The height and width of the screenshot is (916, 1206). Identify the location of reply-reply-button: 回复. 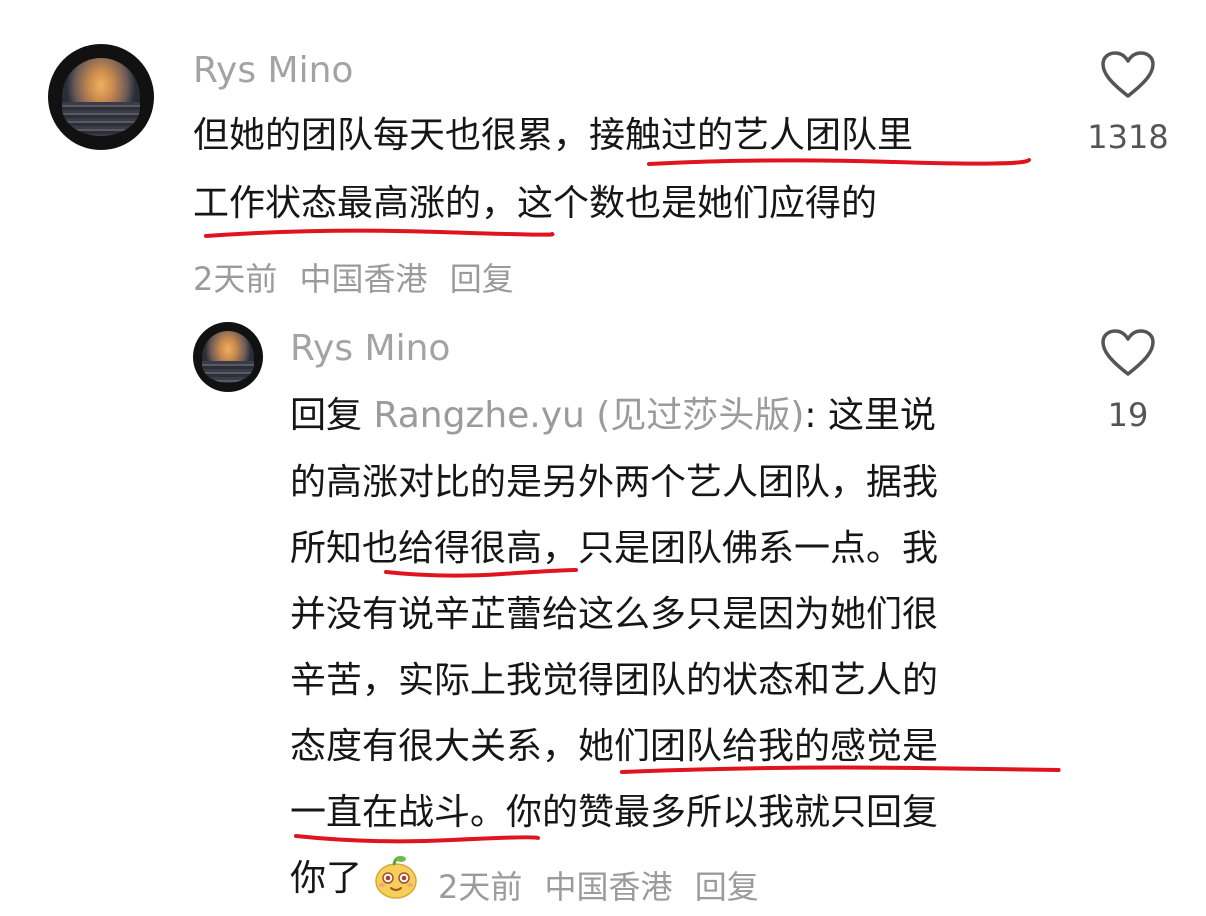
(727, 887).